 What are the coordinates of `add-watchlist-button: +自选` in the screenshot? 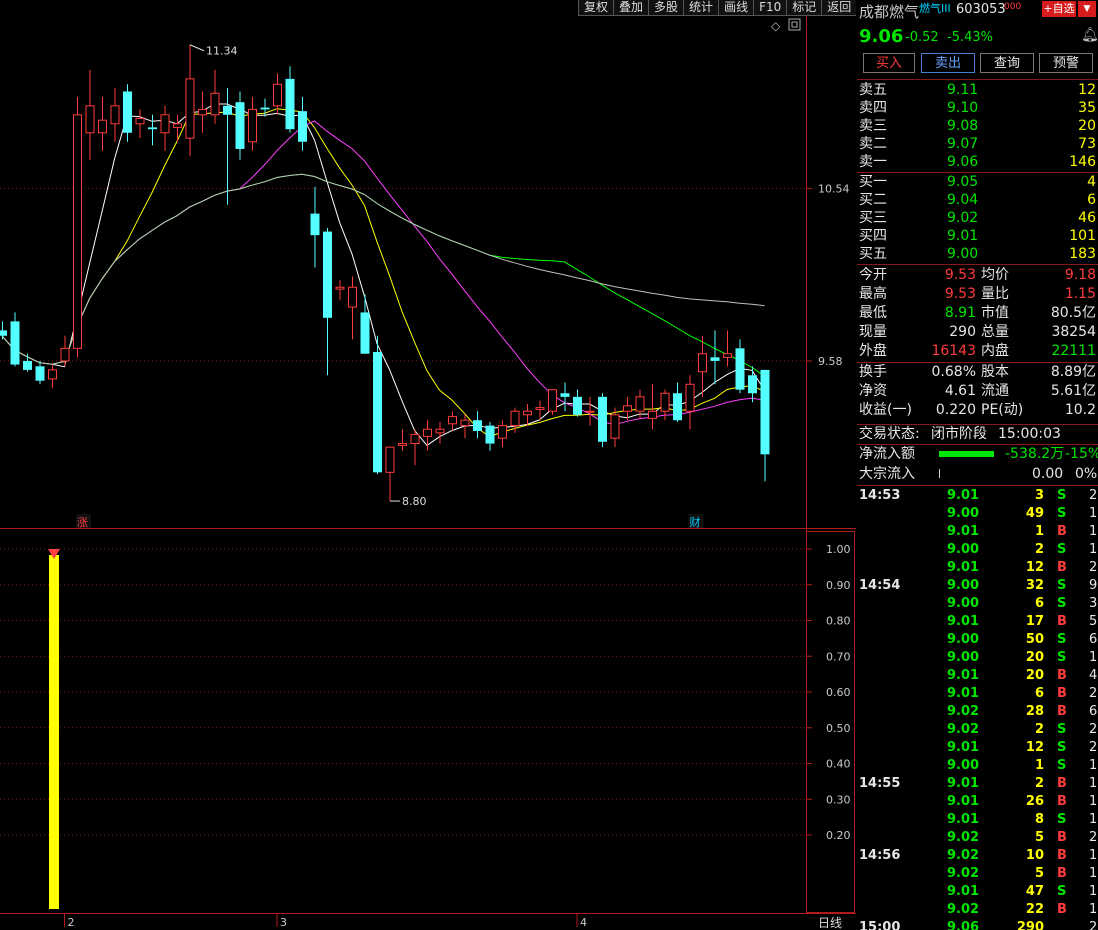 It's located at (1059, 9).